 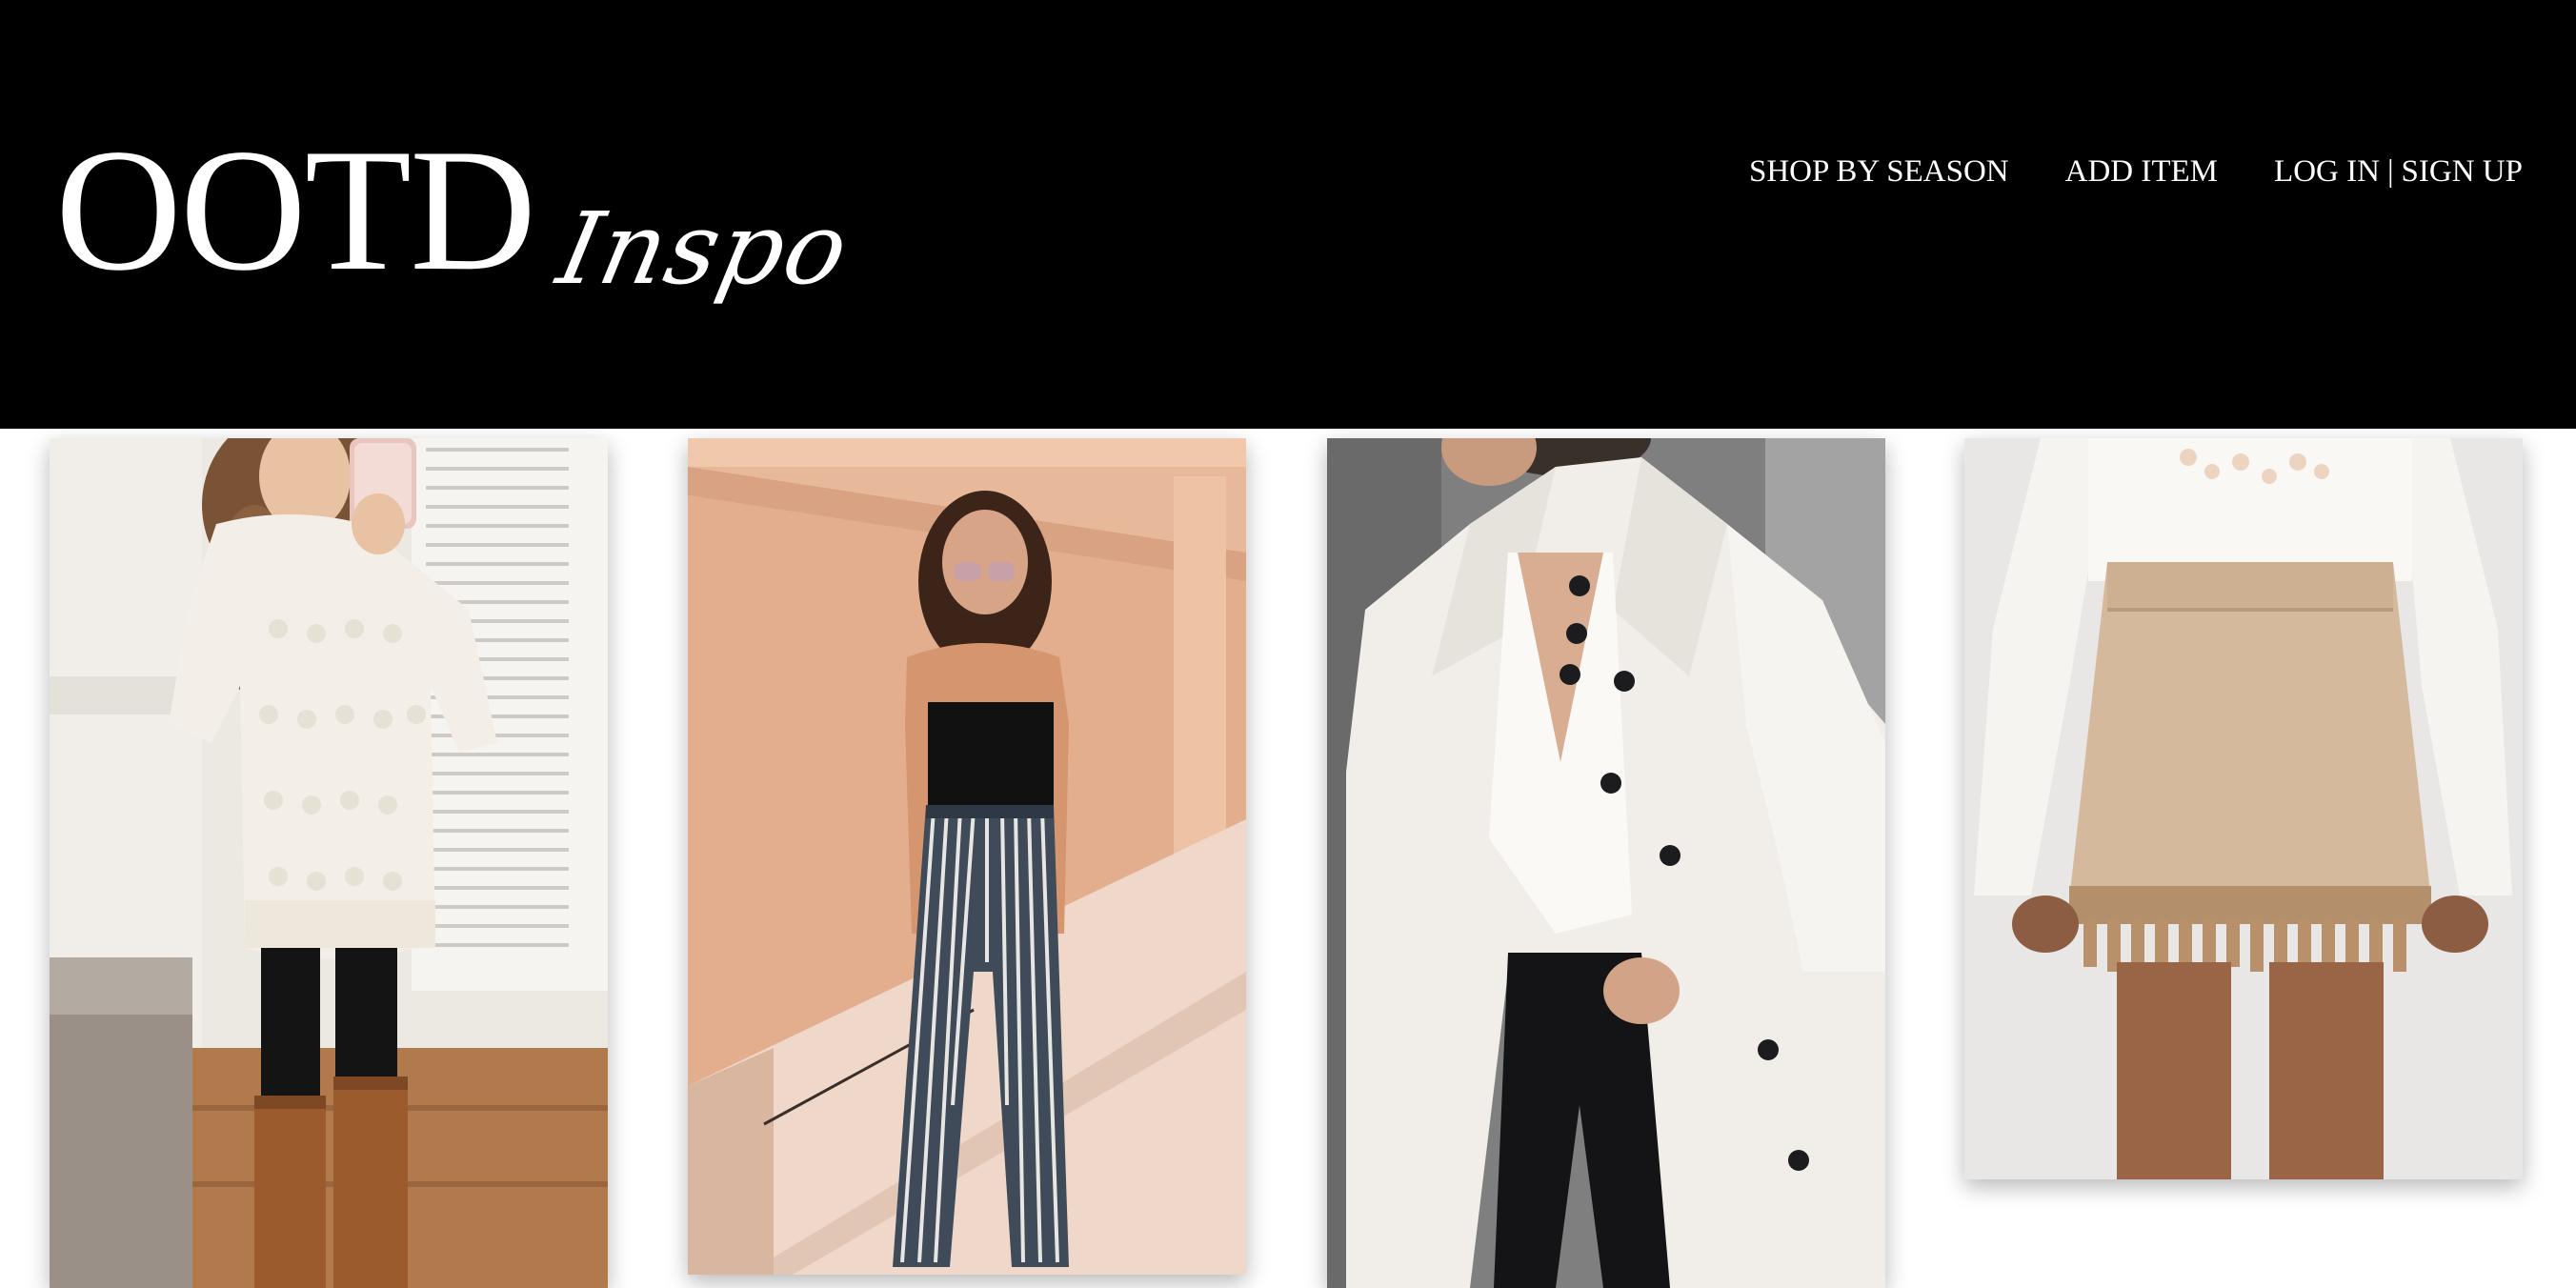 I want to click on site-logo: OOTD Inspo, so click(x=458, y=199).